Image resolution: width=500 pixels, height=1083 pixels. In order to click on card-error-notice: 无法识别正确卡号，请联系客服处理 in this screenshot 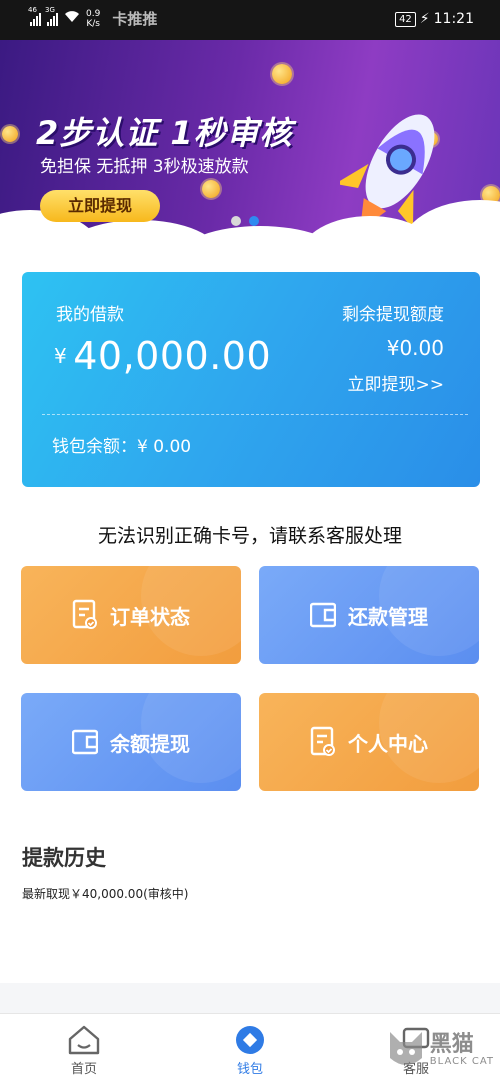, I will do `click(249, 536)`.